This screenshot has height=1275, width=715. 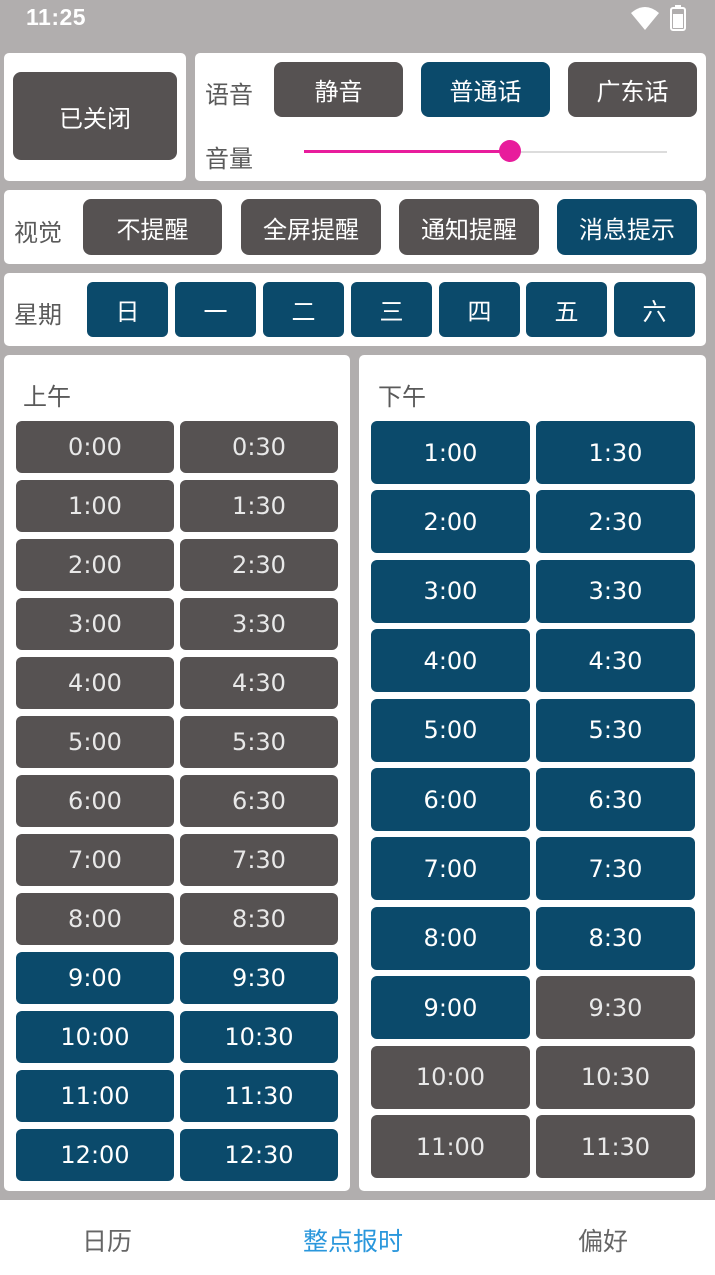 What do you see at coordinates (450, 1077) in the screenshot?
I see `pm-time-slot-button: 10:00` at bounding box center [450, 1077].